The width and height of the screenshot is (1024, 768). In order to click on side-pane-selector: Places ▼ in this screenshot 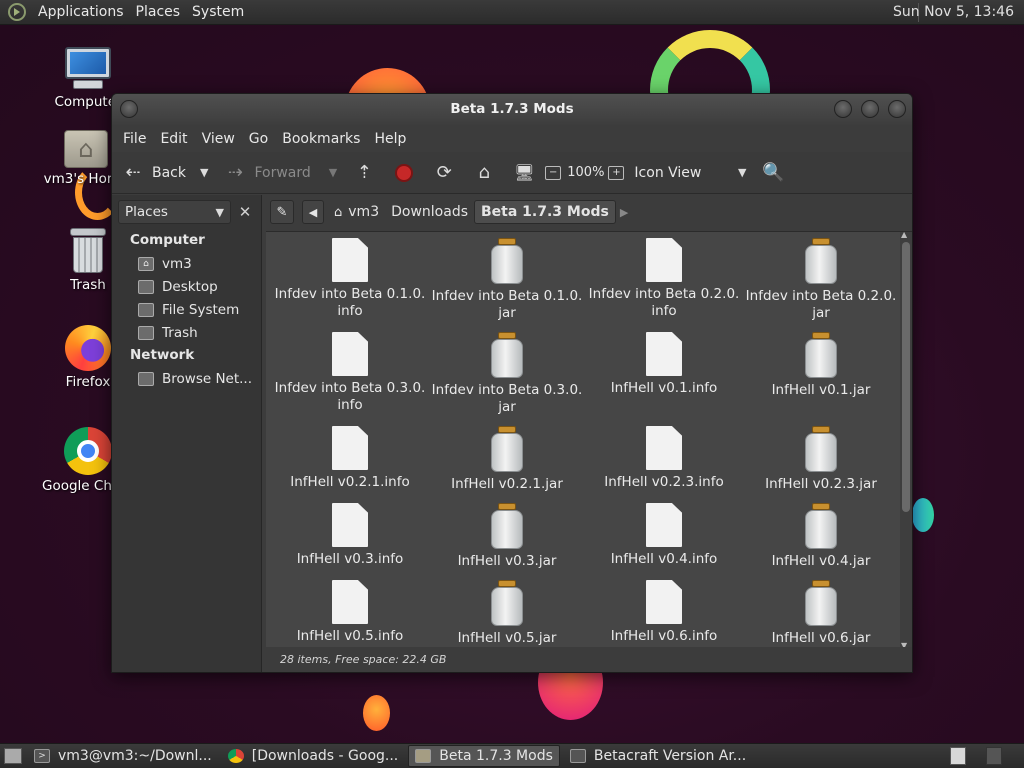, I will do `click(174, 212)`.